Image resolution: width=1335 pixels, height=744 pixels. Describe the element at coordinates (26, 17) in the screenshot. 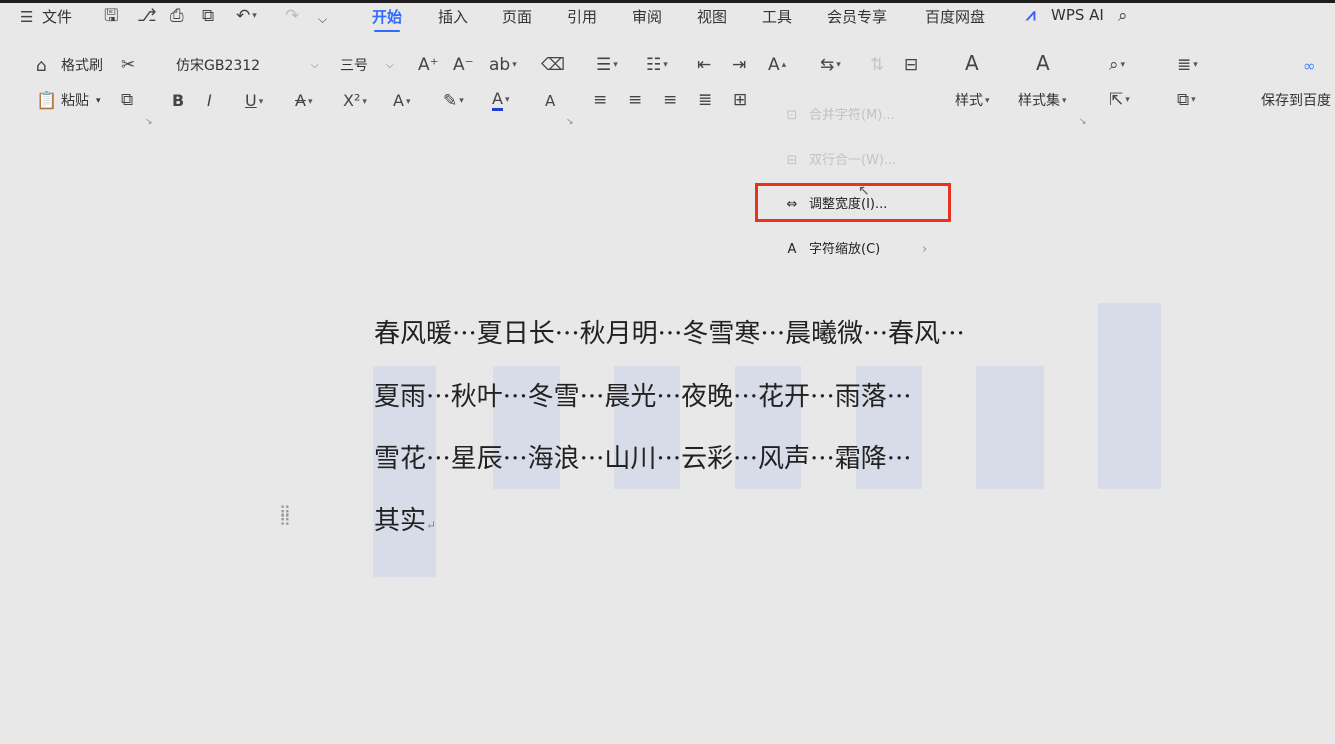

I see `hamburger-icon: ☰` at that location.